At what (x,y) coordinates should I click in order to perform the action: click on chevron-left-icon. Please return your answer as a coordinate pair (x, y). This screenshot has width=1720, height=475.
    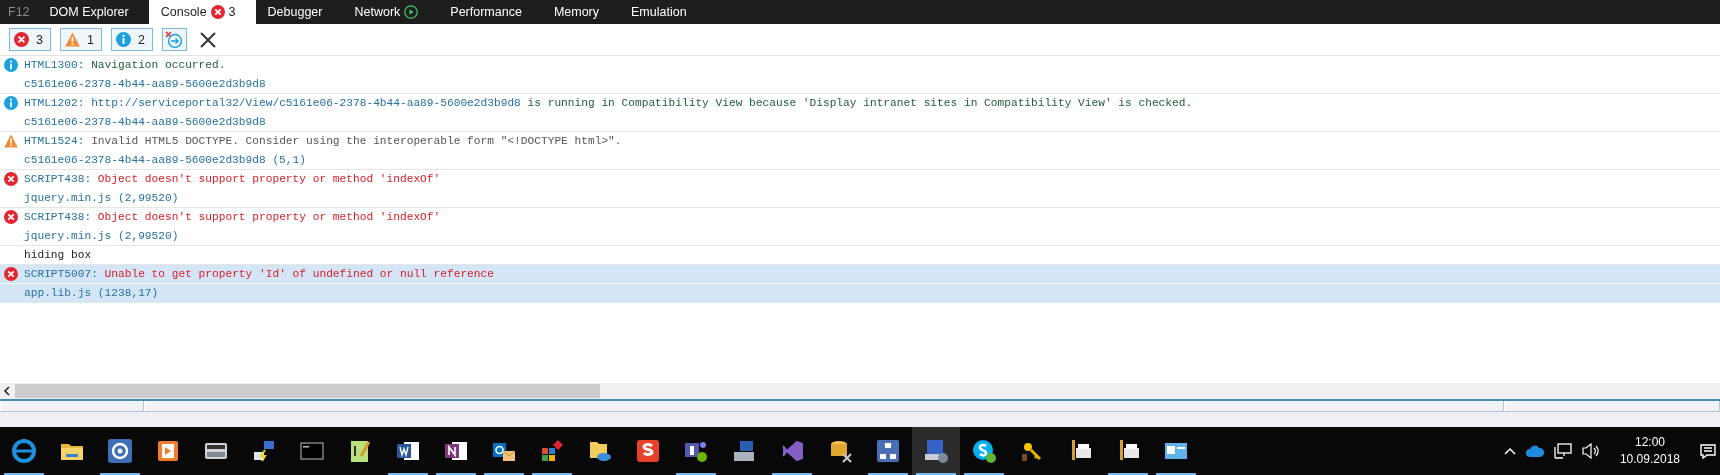
    Looking at the image, I should click on (7, 391).